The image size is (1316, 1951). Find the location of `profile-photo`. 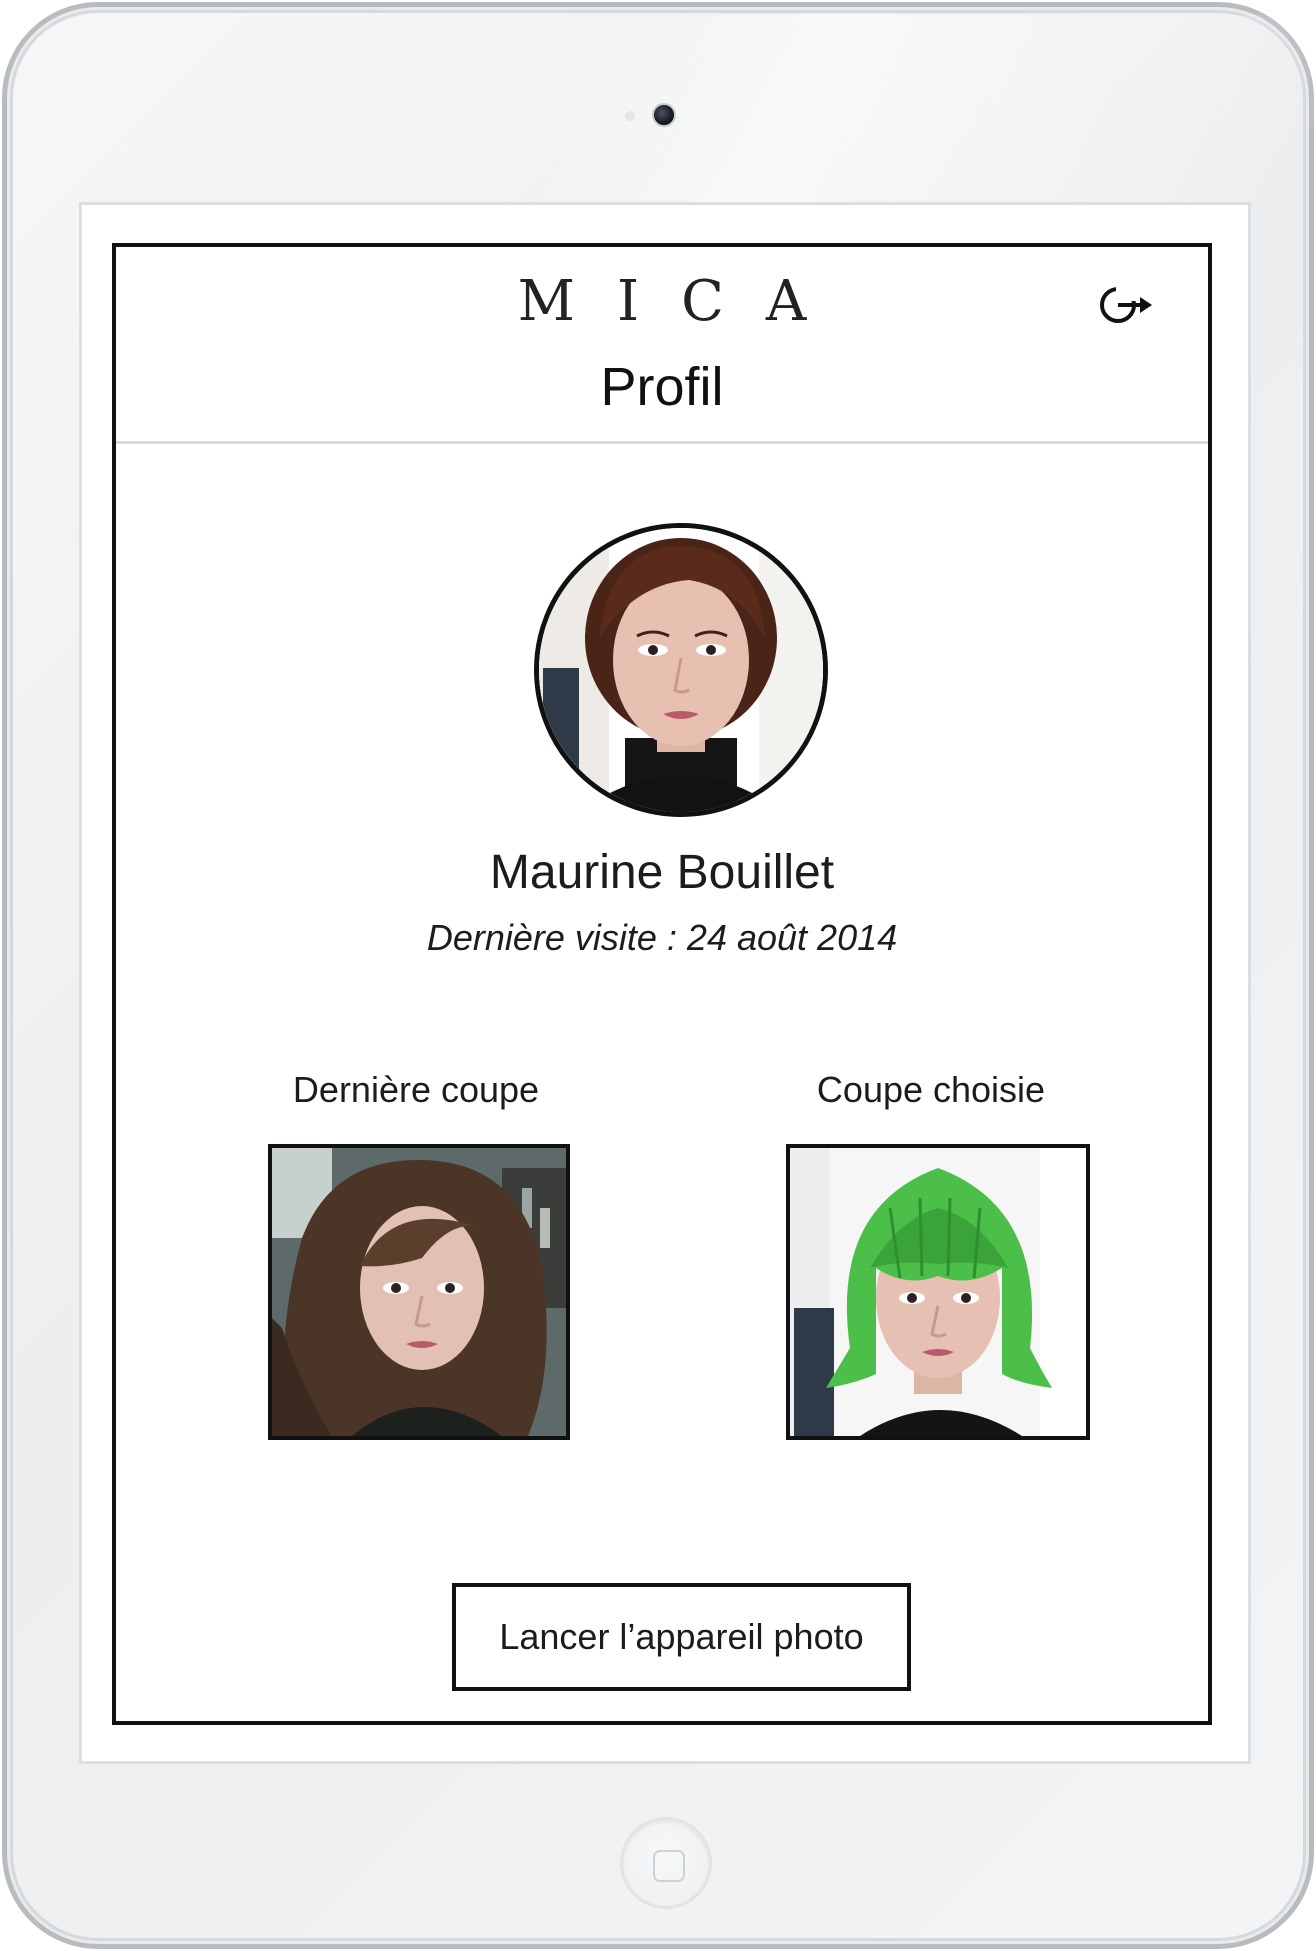

profile-photo is located at coordinates (681, 670).